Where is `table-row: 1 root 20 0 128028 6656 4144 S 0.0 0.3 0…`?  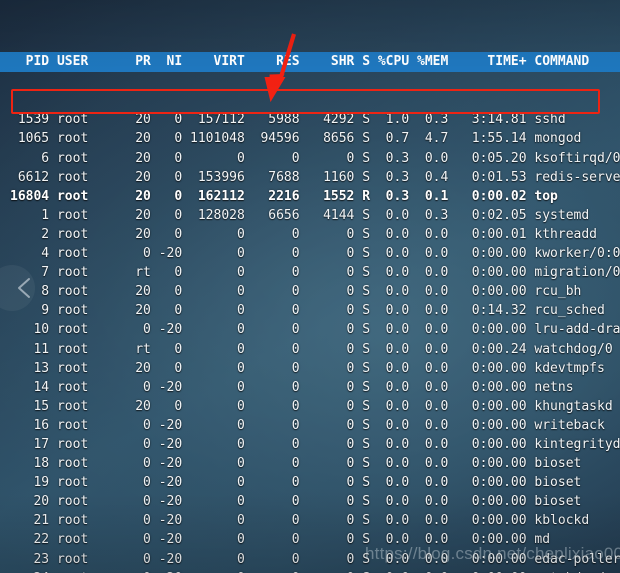 table-row: 1 root 20 0 128028 6656 4144 S 0.0 0.3 0… is located at coordinates (300, 215).